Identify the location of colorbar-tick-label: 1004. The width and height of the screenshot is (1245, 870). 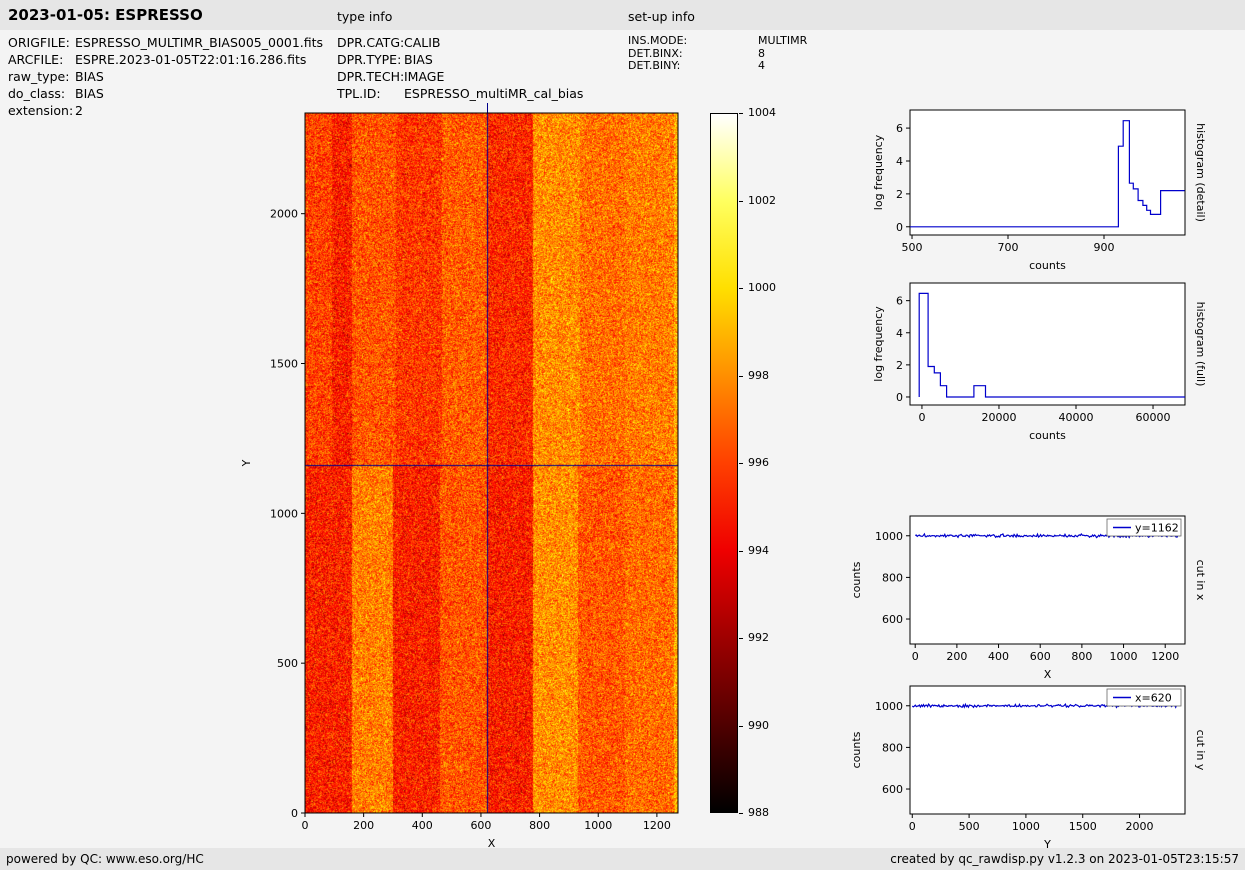
(762, 112).